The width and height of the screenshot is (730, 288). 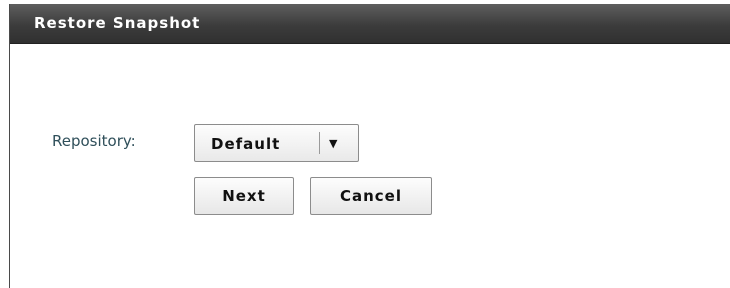 I want to click on repository-label: Repository:, so click(x=94, y=141).